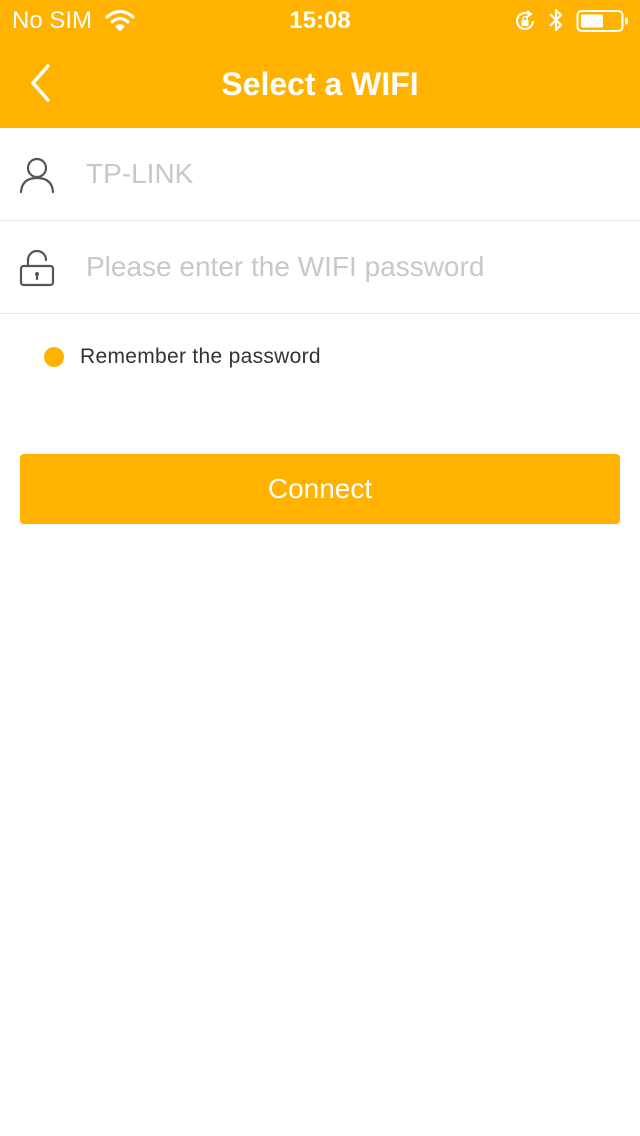  Describe the element at coordinates (346, 267) in the screenshot. I see `password-input` at that location.